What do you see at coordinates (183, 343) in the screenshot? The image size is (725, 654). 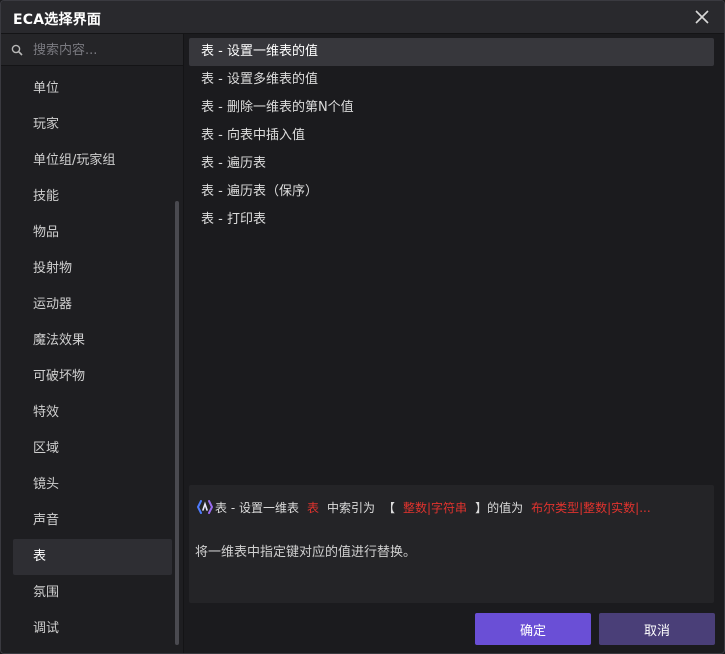 I see `panel-divider` at bounding box center [183, 343].